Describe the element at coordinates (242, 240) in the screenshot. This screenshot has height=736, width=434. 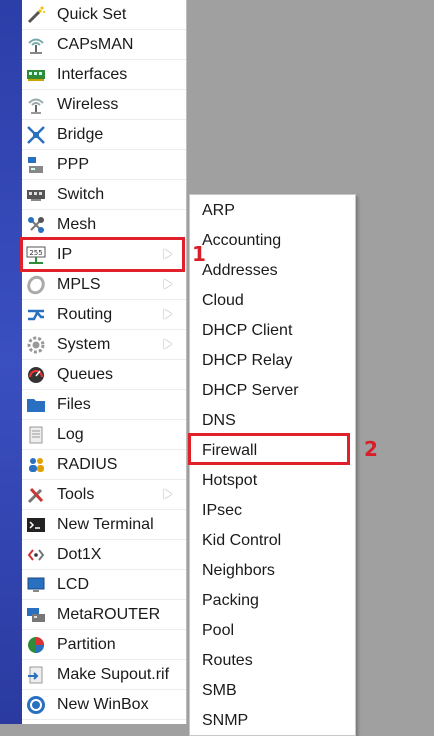
I see `submenu-item-label: Accounting` at that location.